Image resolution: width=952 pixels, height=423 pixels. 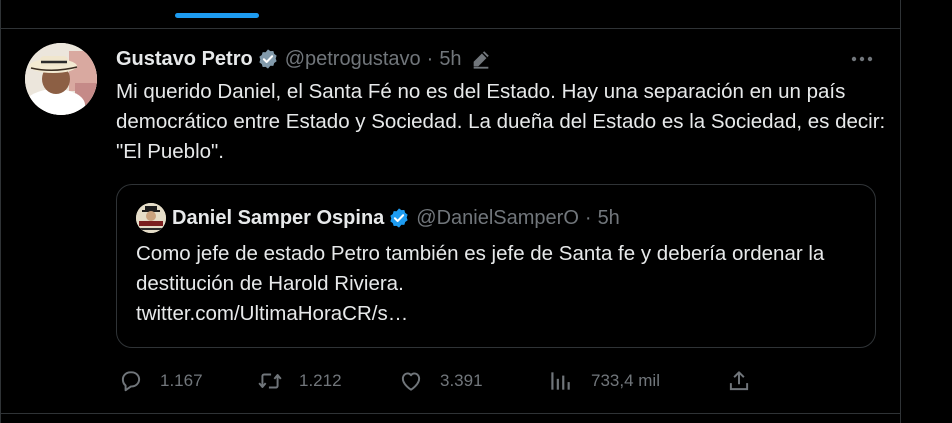 What do you see at coordinates (278, 218) in the screenshot?
I see `quoted-author-name: Daniel Samper Ospina` at bounding box center [278, 218].